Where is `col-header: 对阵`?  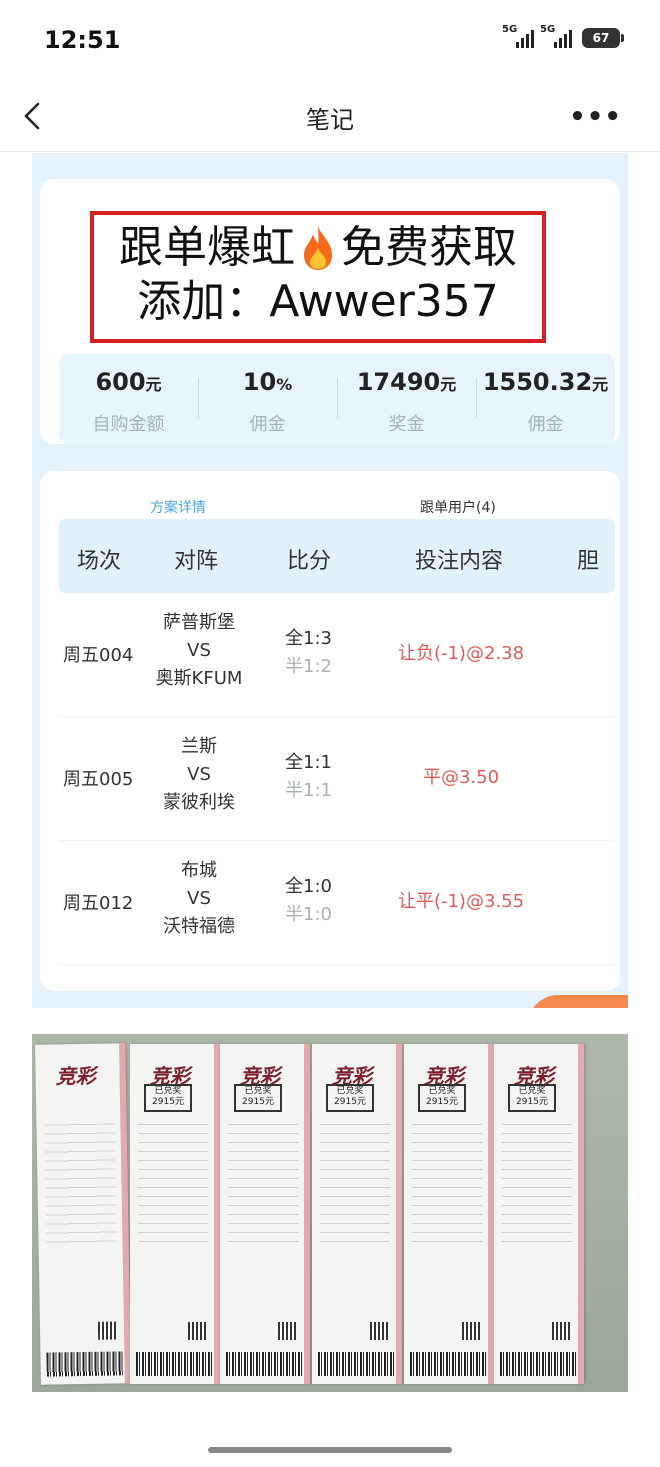 col-header: 对阵 is located at coordinates (196, 561).